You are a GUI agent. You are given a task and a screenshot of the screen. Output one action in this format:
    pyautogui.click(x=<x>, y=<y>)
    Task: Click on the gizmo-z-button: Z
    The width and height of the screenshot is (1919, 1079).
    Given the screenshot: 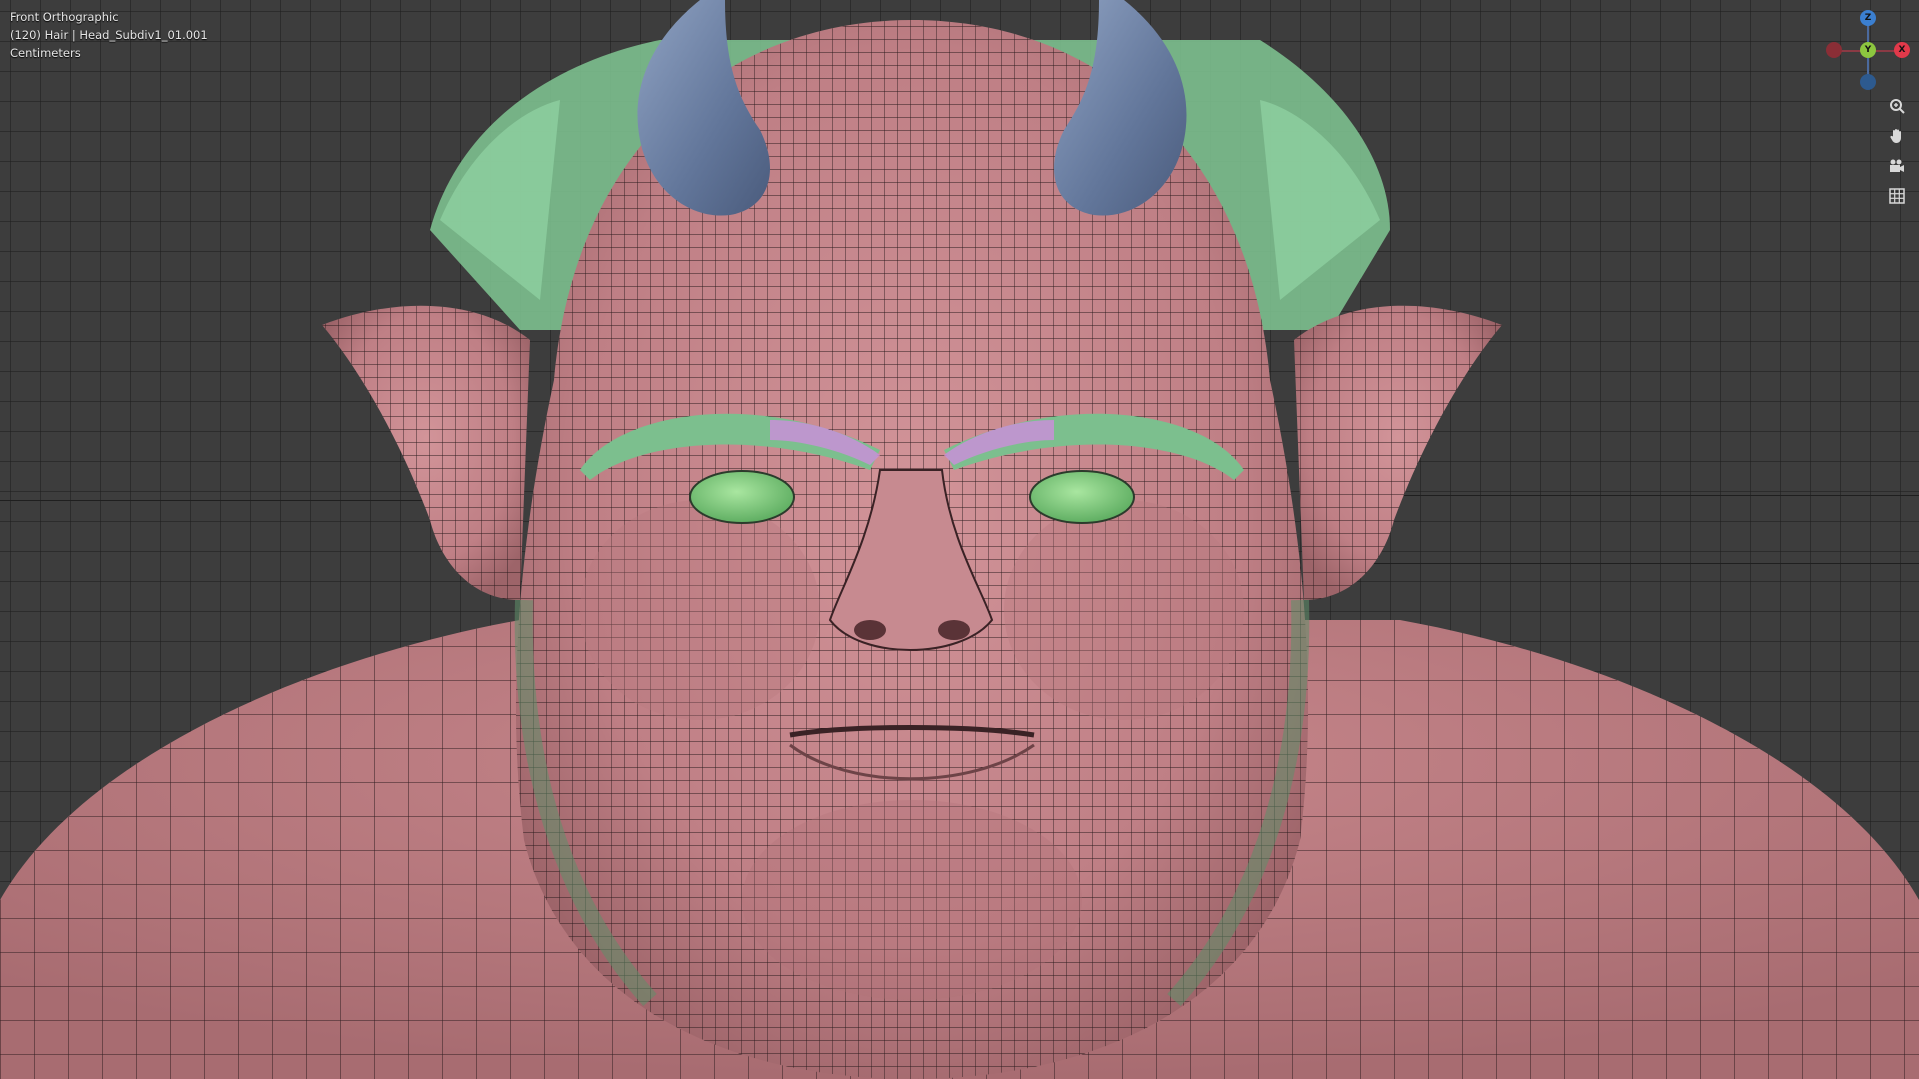 What is the action you would take?
    pyautogui.click(x=1868, y=18)
    